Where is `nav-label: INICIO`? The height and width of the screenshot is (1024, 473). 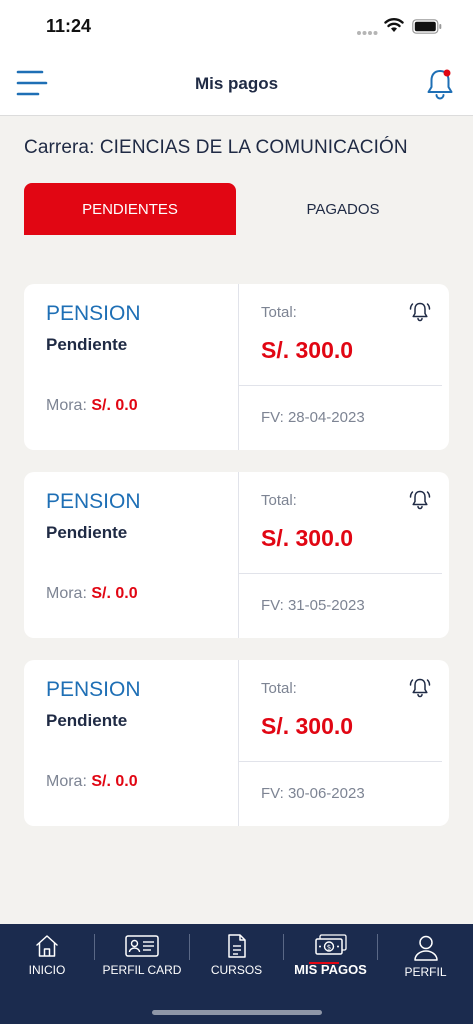
nav-label: INICIO is located at coordinates (47, 970).